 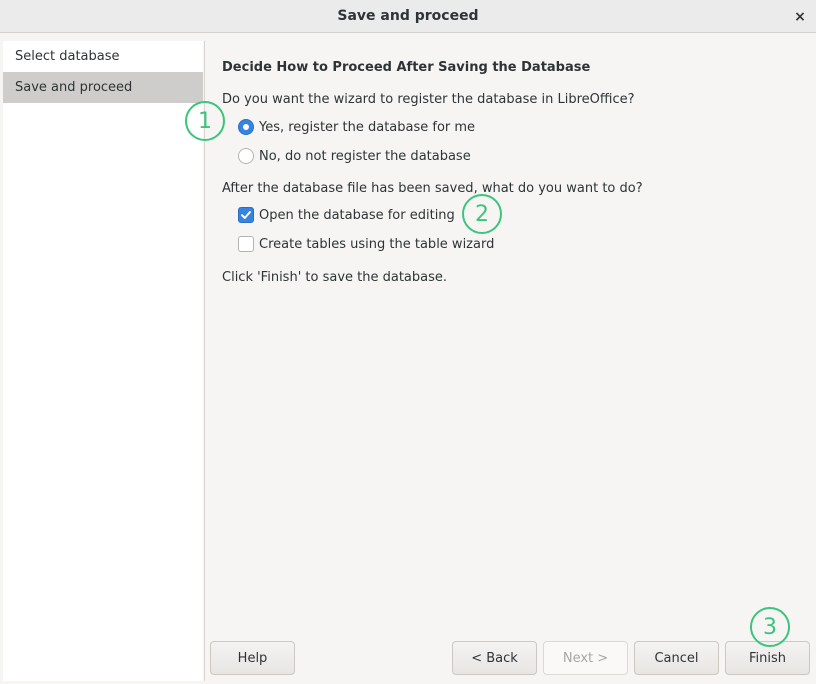 What do you see at coordinates (482, 214) in the screenshot?
I see `annotation-marker-2: 2` at bounding box center [482, 214].